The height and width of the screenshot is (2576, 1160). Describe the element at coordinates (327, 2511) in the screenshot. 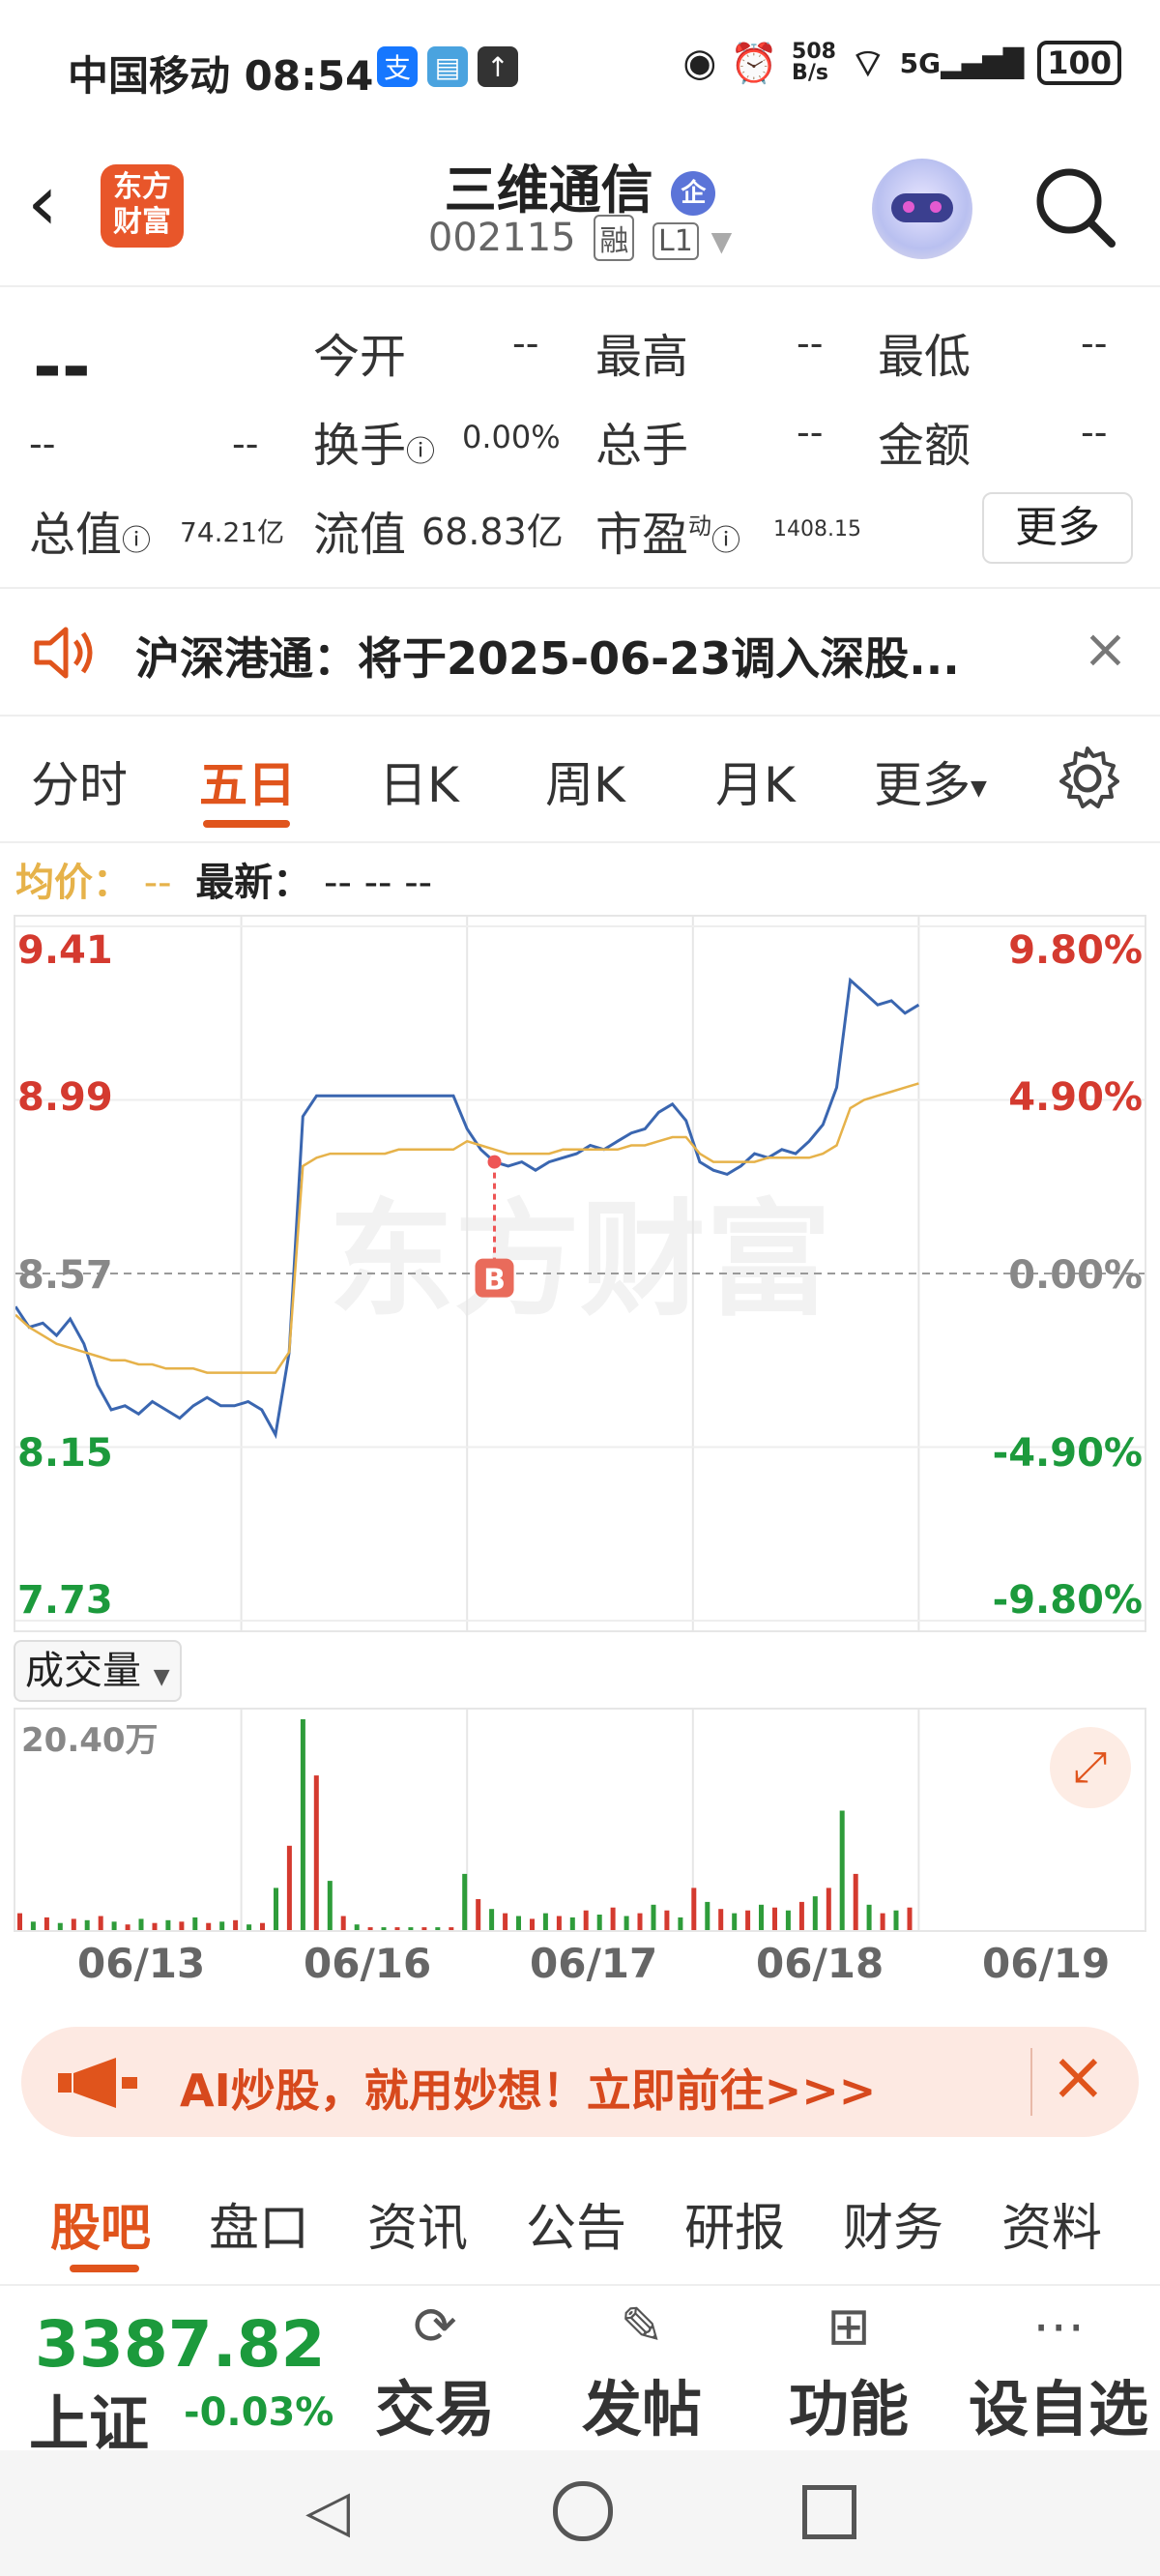

I see `nav-back-icon: ◁` at that location.